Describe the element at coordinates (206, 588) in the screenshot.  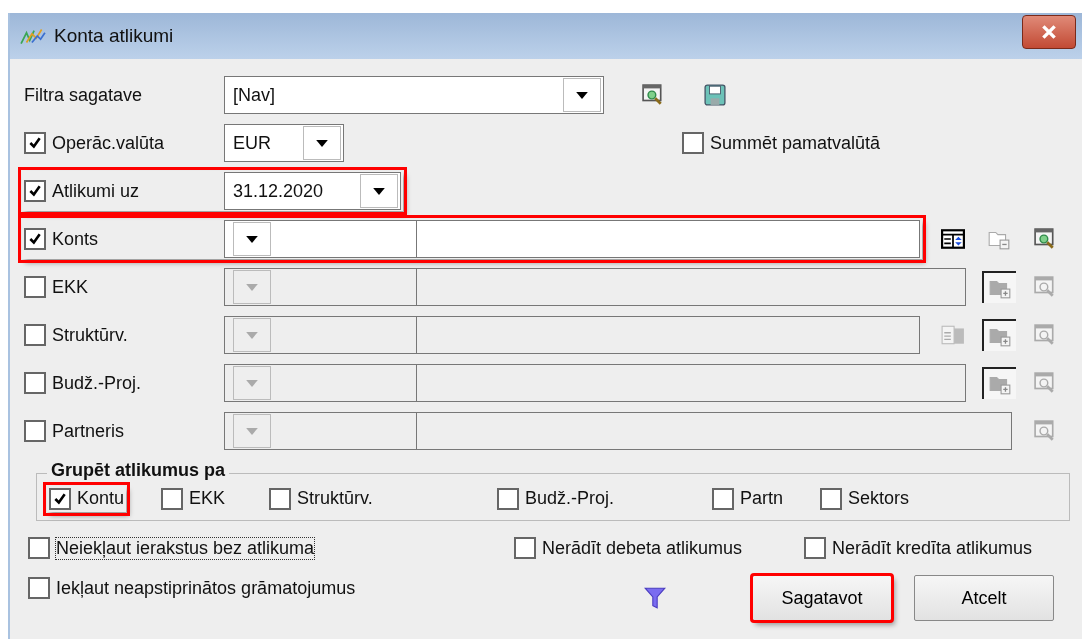
I see `checkbox-label: Iekļaut neapstiprinātos grāmatojumus` at that location.